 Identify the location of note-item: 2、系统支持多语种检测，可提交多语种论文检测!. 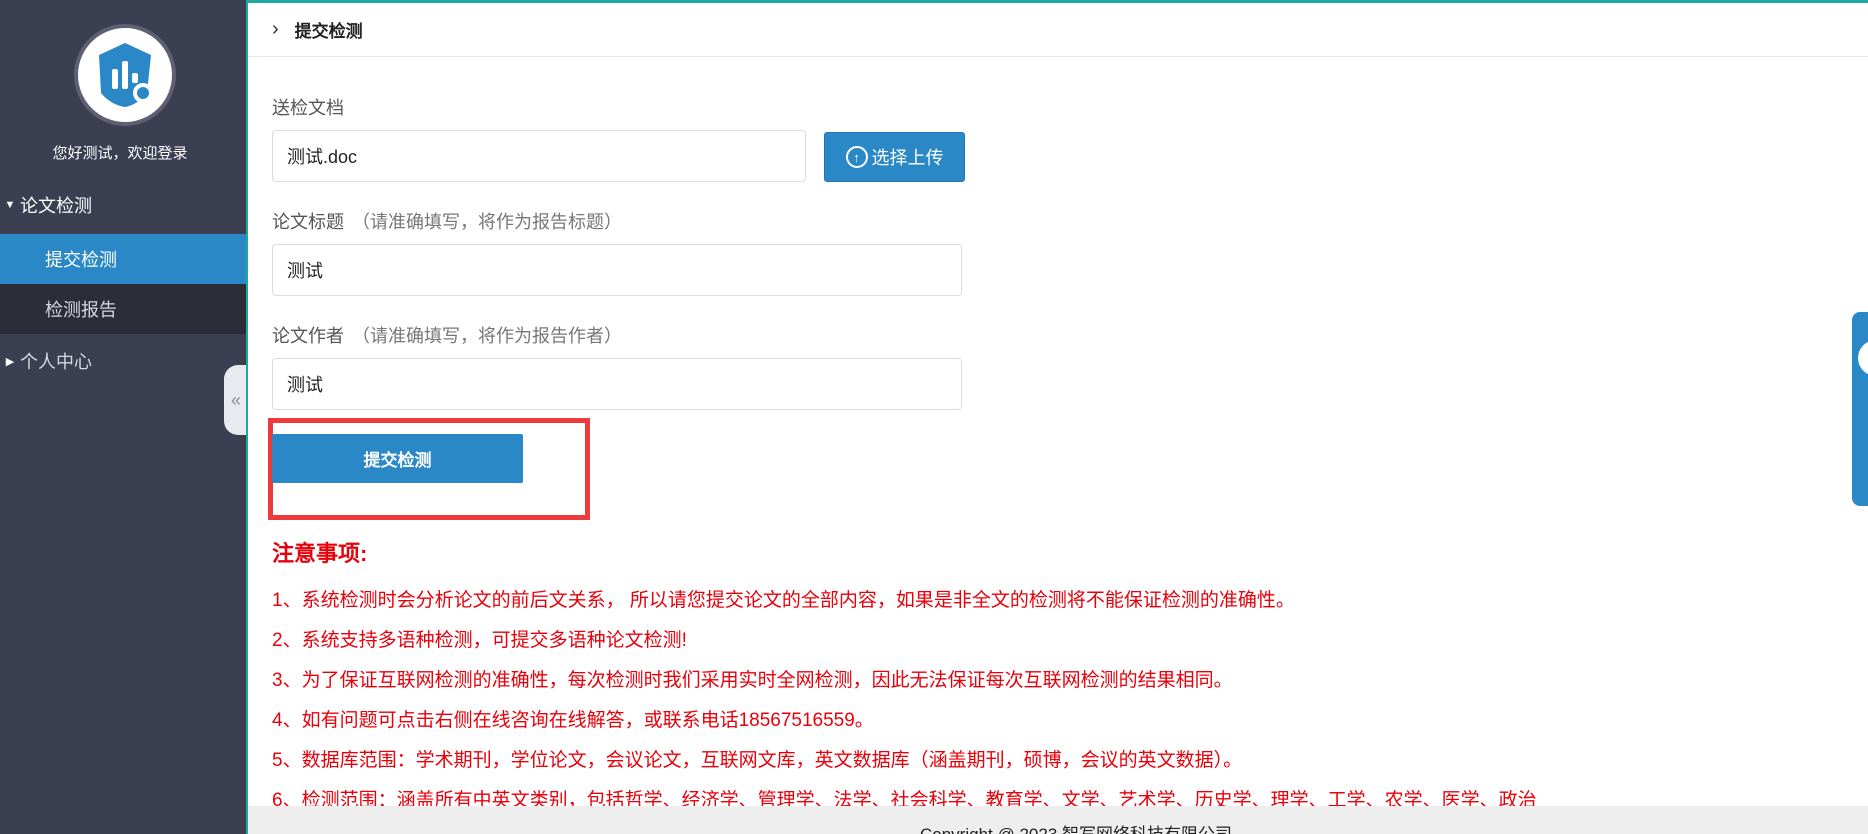
(479, 640).